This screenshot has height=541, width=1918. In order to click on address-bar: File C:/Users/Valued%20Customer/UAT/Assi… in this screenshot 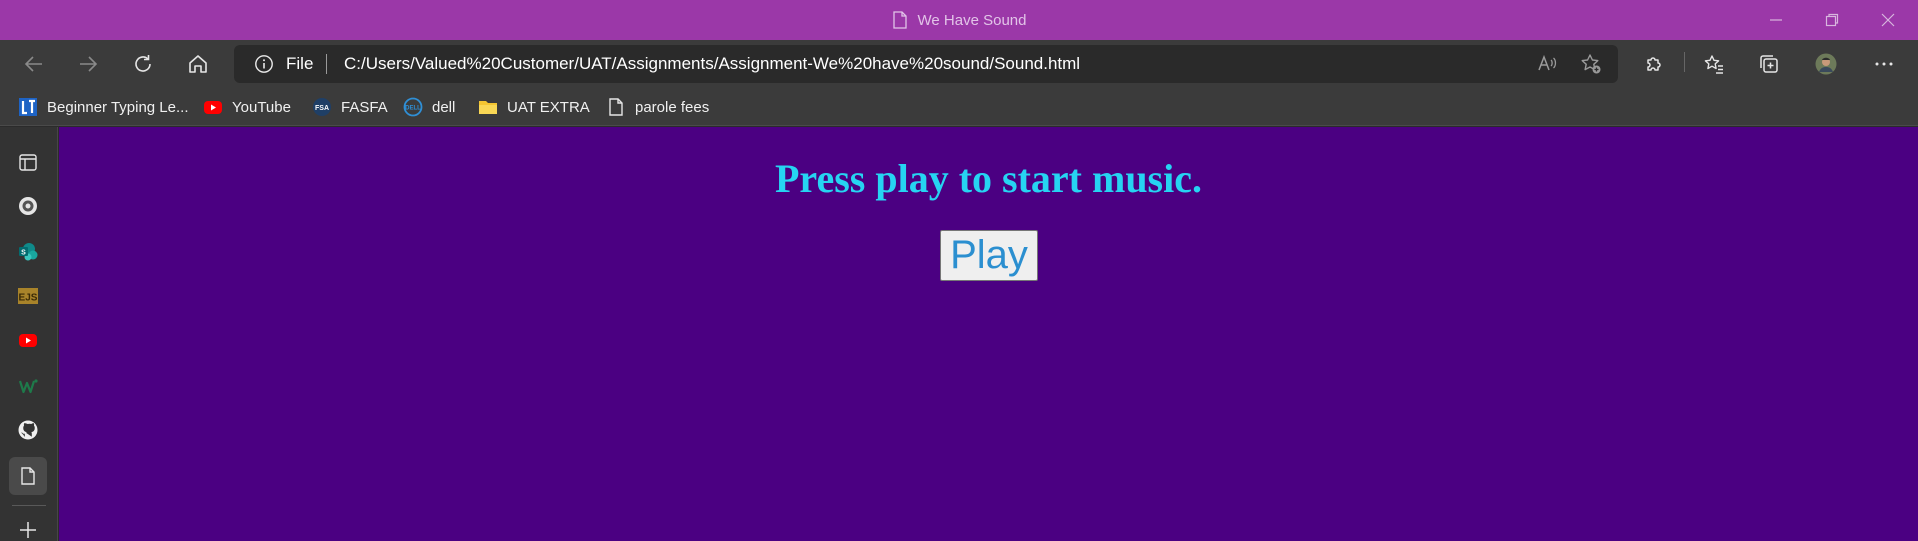, I will do `click(926, 64)`.